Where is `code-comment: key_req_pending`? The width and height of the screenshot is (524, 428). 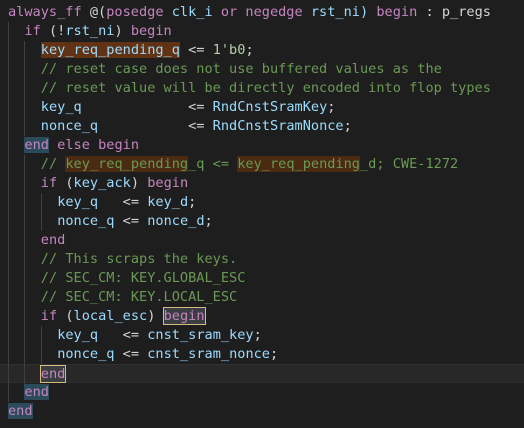 code-comment: key_req_pending is located at coordinates (127, 164).